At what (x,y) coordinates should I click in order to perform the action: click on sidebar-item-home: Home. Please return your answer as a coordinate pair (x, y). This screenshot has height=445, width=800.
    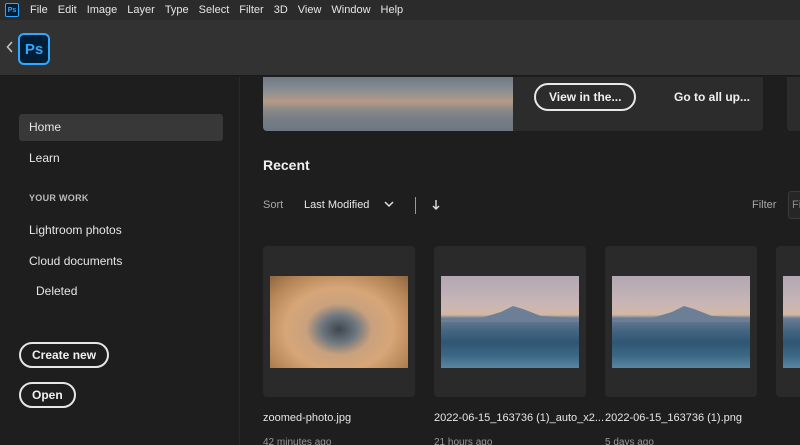
    Looking at the image, I should click on (121, 127).